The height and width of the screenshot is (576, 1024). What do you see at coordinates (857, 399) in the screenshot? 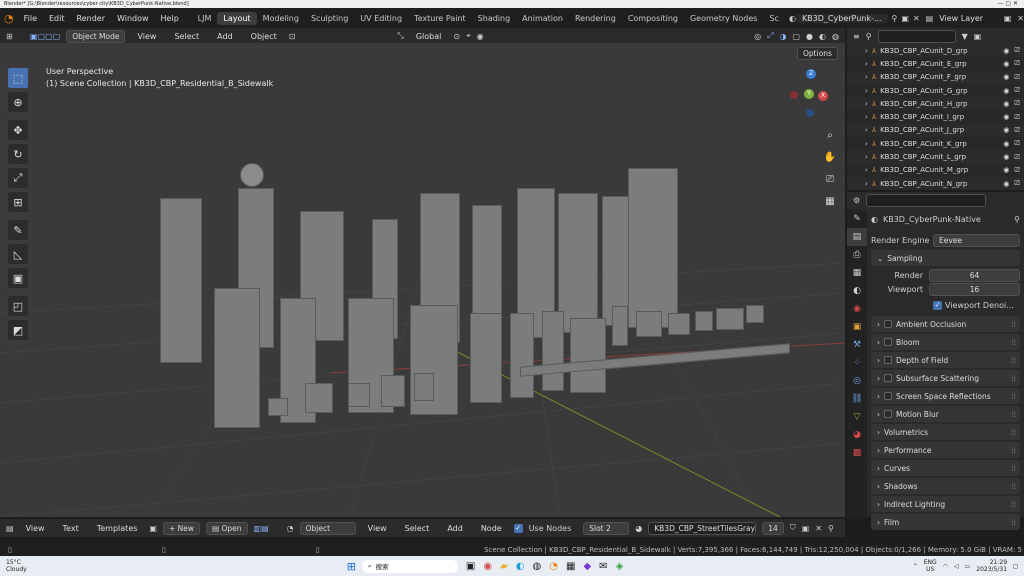
I see `constraints-tab-icon: ⛓` at bounding box center [857, 399].